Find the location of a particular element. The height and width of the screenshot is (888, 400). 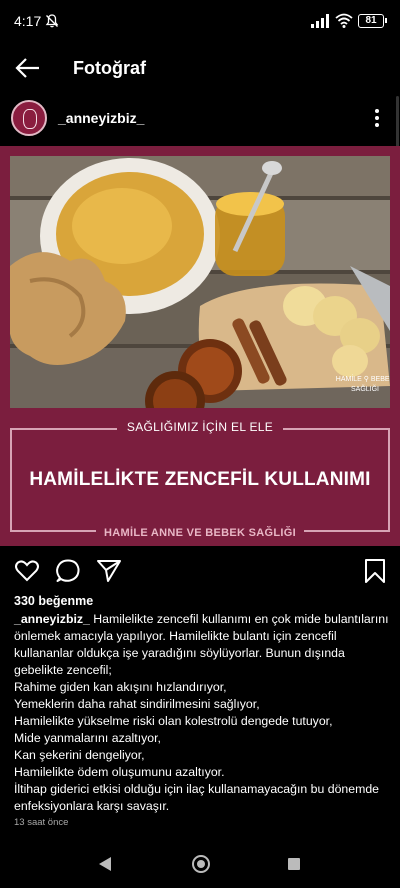

back-arrow-icon is located at coordinates (28, 68).